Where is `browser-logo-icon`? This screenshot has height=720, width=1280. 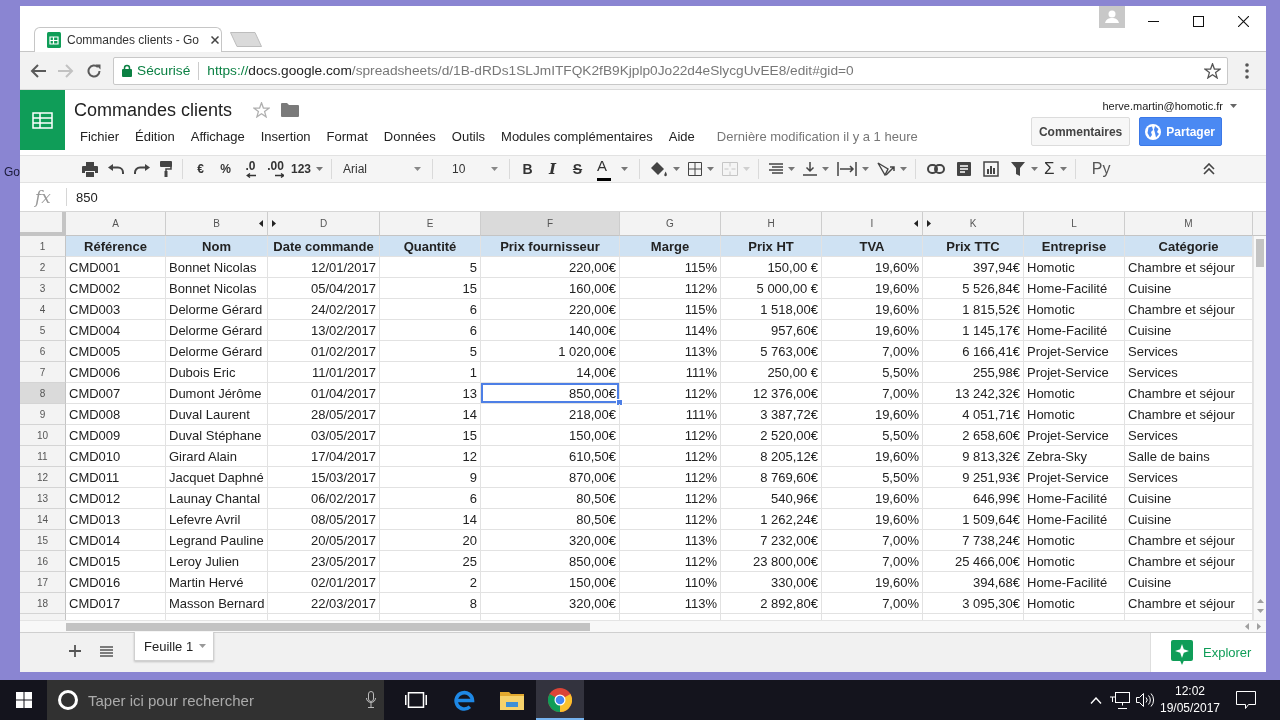 browser-logo-icon is located at coordinates (560, 700).